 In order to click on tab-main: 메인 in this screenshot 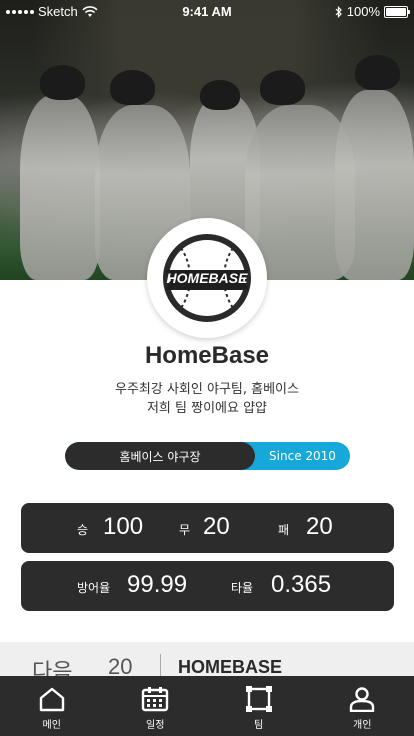, I will do `click(52, 706)`.